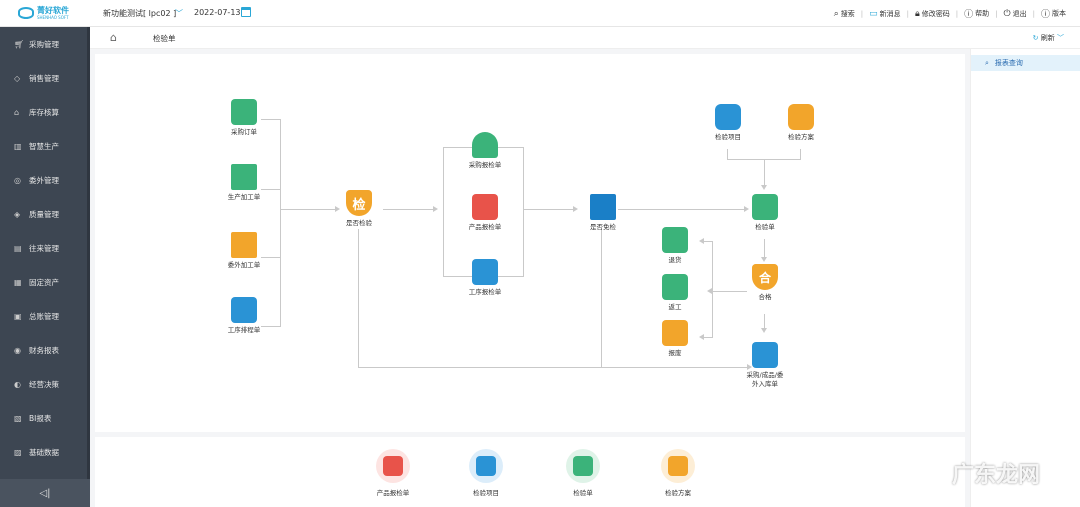 The width and height of the screenshot is (1080, 507). I want to click on sidebar-item-purchase: 🛒︎ 采购管理, so click(45, 44).